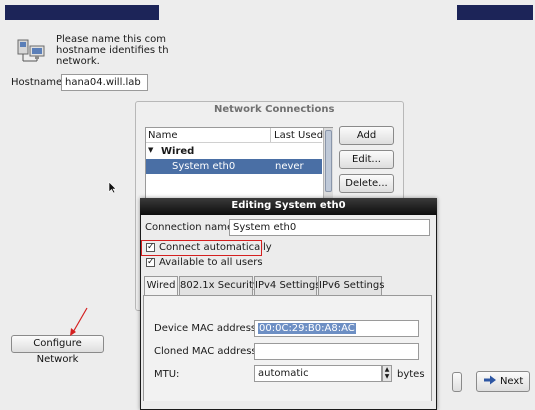 Image resolution: width=535 pixels, height=410 pixels. Describe the element at coordinates (78, 322) in the screenshot. I see `annotation-arrow-icon` at that location.